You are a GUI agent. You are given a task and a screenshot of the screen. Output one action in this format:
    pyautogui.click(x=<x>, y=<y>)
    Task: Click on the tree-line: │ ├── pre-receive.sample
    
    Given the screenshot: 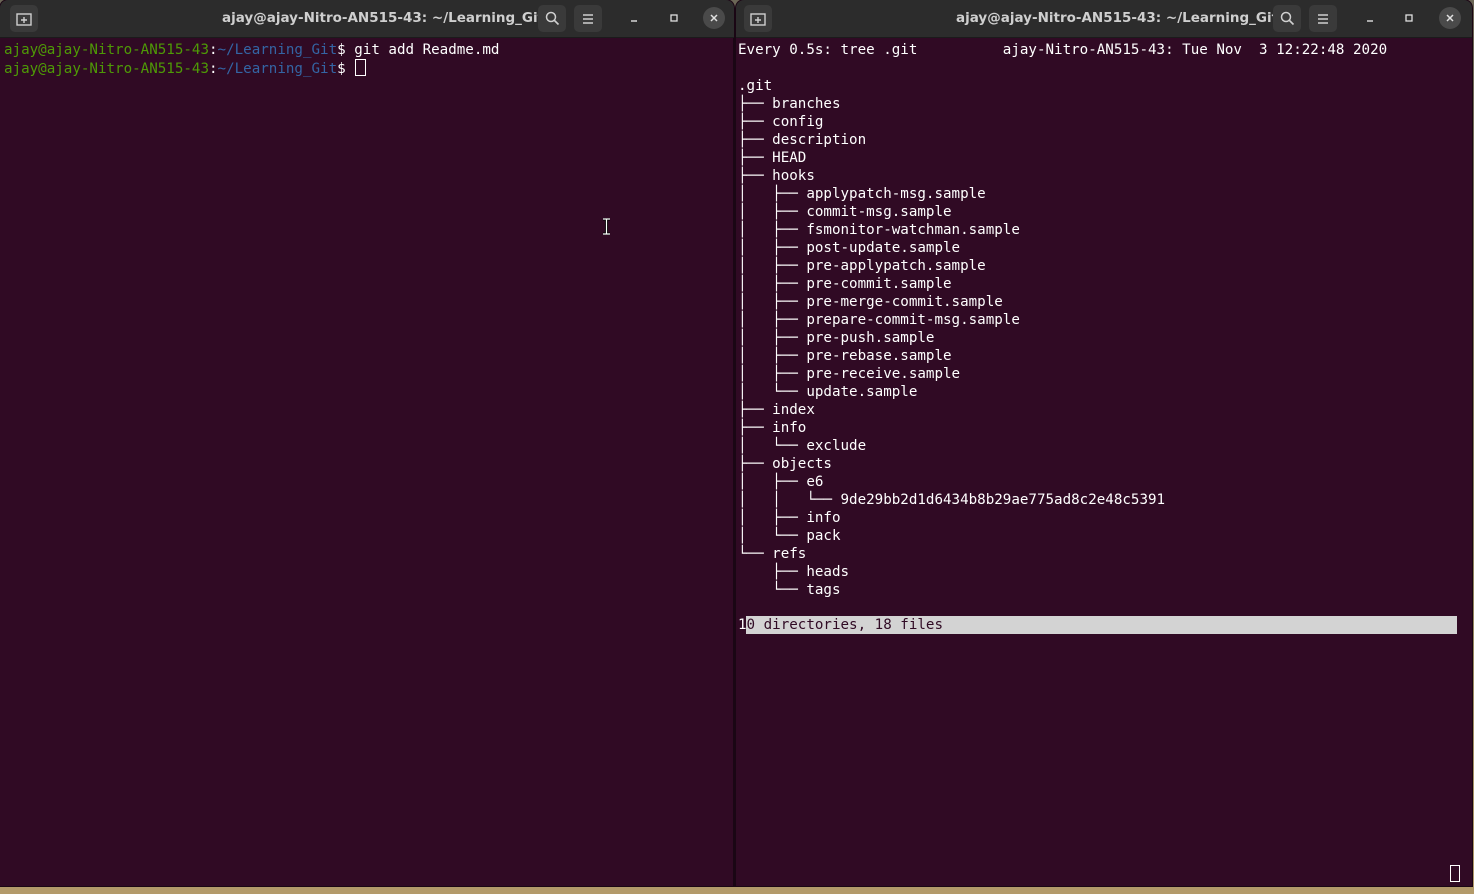 What is the action you would take?
    pyautogui.click(x=849, y=374)
    